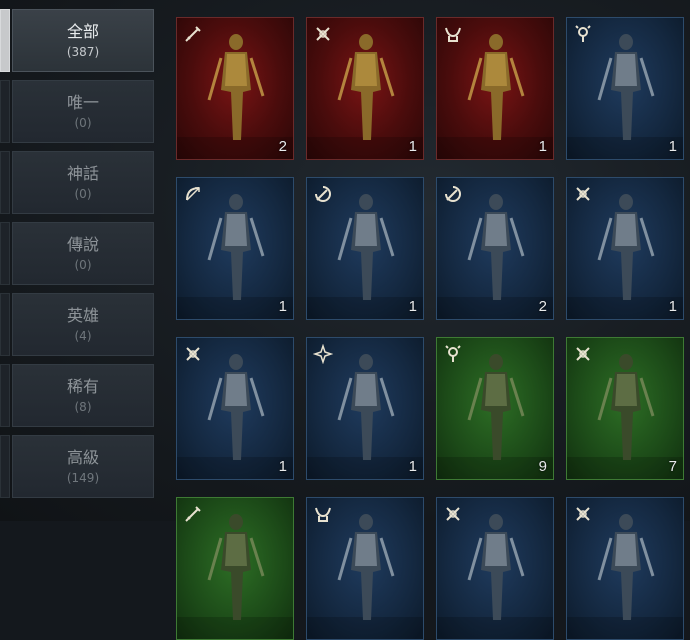 Image resolution: width=690 pixels, height=640 pixels. I want to click on bow-icon, so click(193, 194).